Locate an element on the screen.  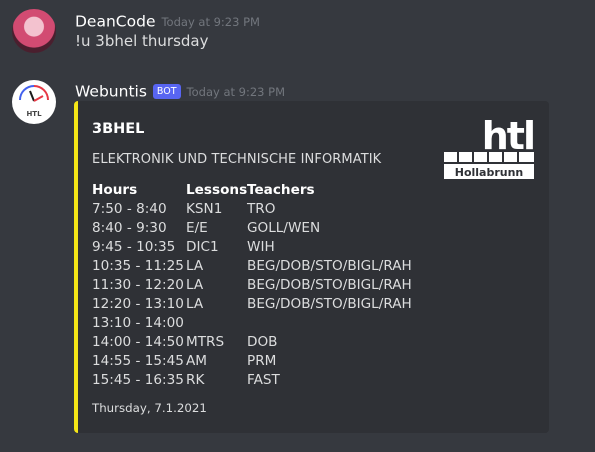
field-name: Hours is located at coordinates (115, 190).